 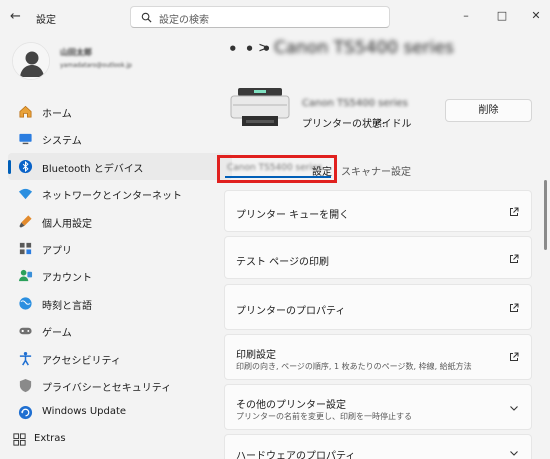 I want to click on sidebar-item-personalization: 個人用設定, so click(x=120, y=221).